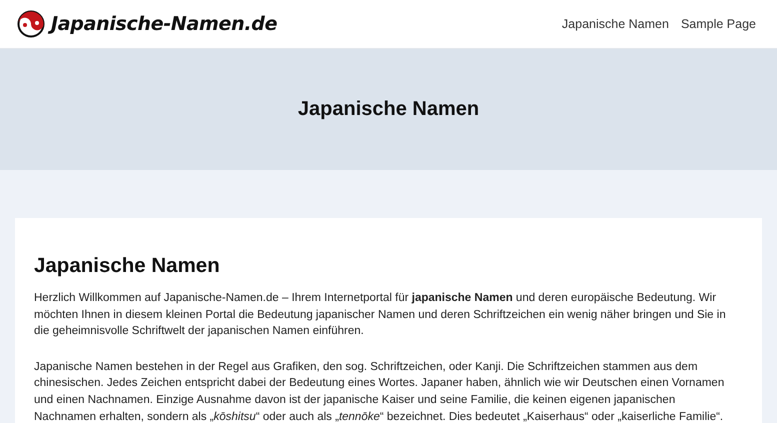 The height and width of the screenshot is (423, 777). I want to click on article-heading: Japanische Namen, so click(127, 266).